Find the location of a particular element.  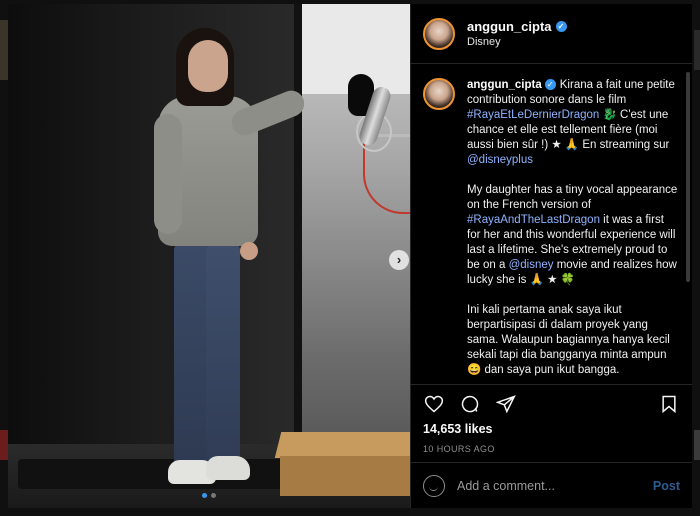

post-header-user: anggun_cipta ✓ is located at coordinates (517, 26).